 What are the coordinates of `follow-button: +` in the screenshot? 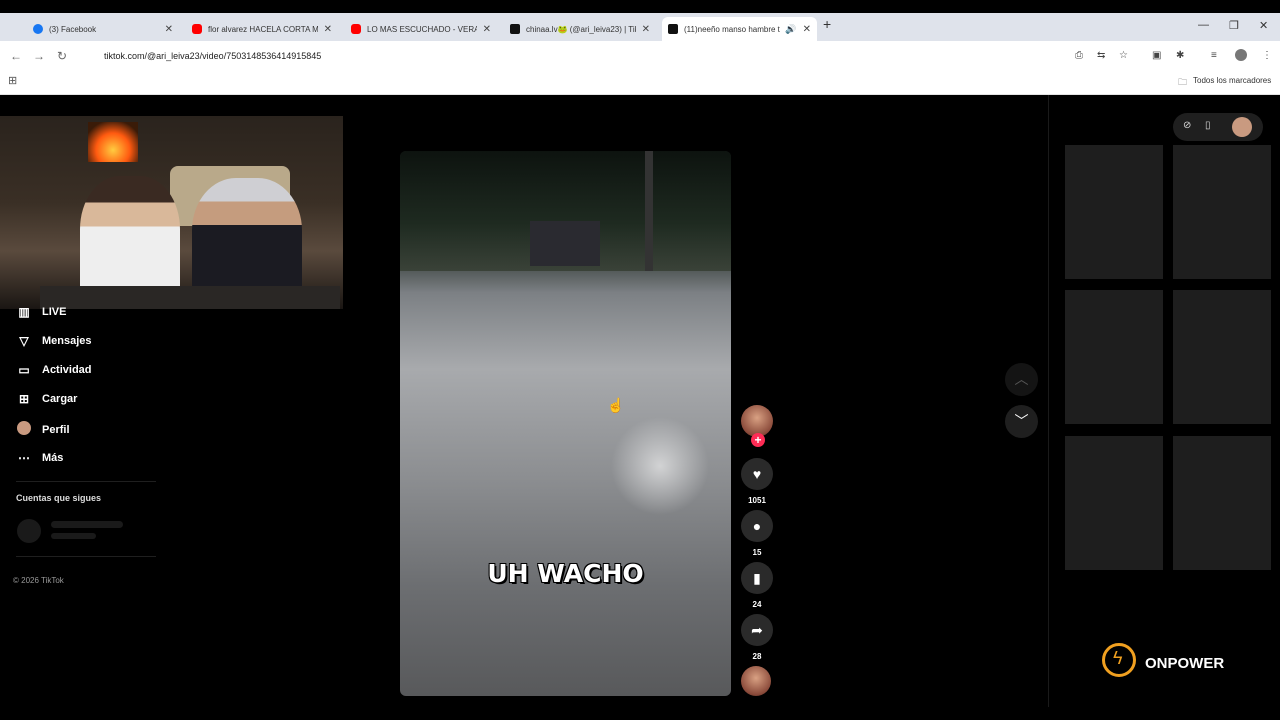 It's located at (758, 440).